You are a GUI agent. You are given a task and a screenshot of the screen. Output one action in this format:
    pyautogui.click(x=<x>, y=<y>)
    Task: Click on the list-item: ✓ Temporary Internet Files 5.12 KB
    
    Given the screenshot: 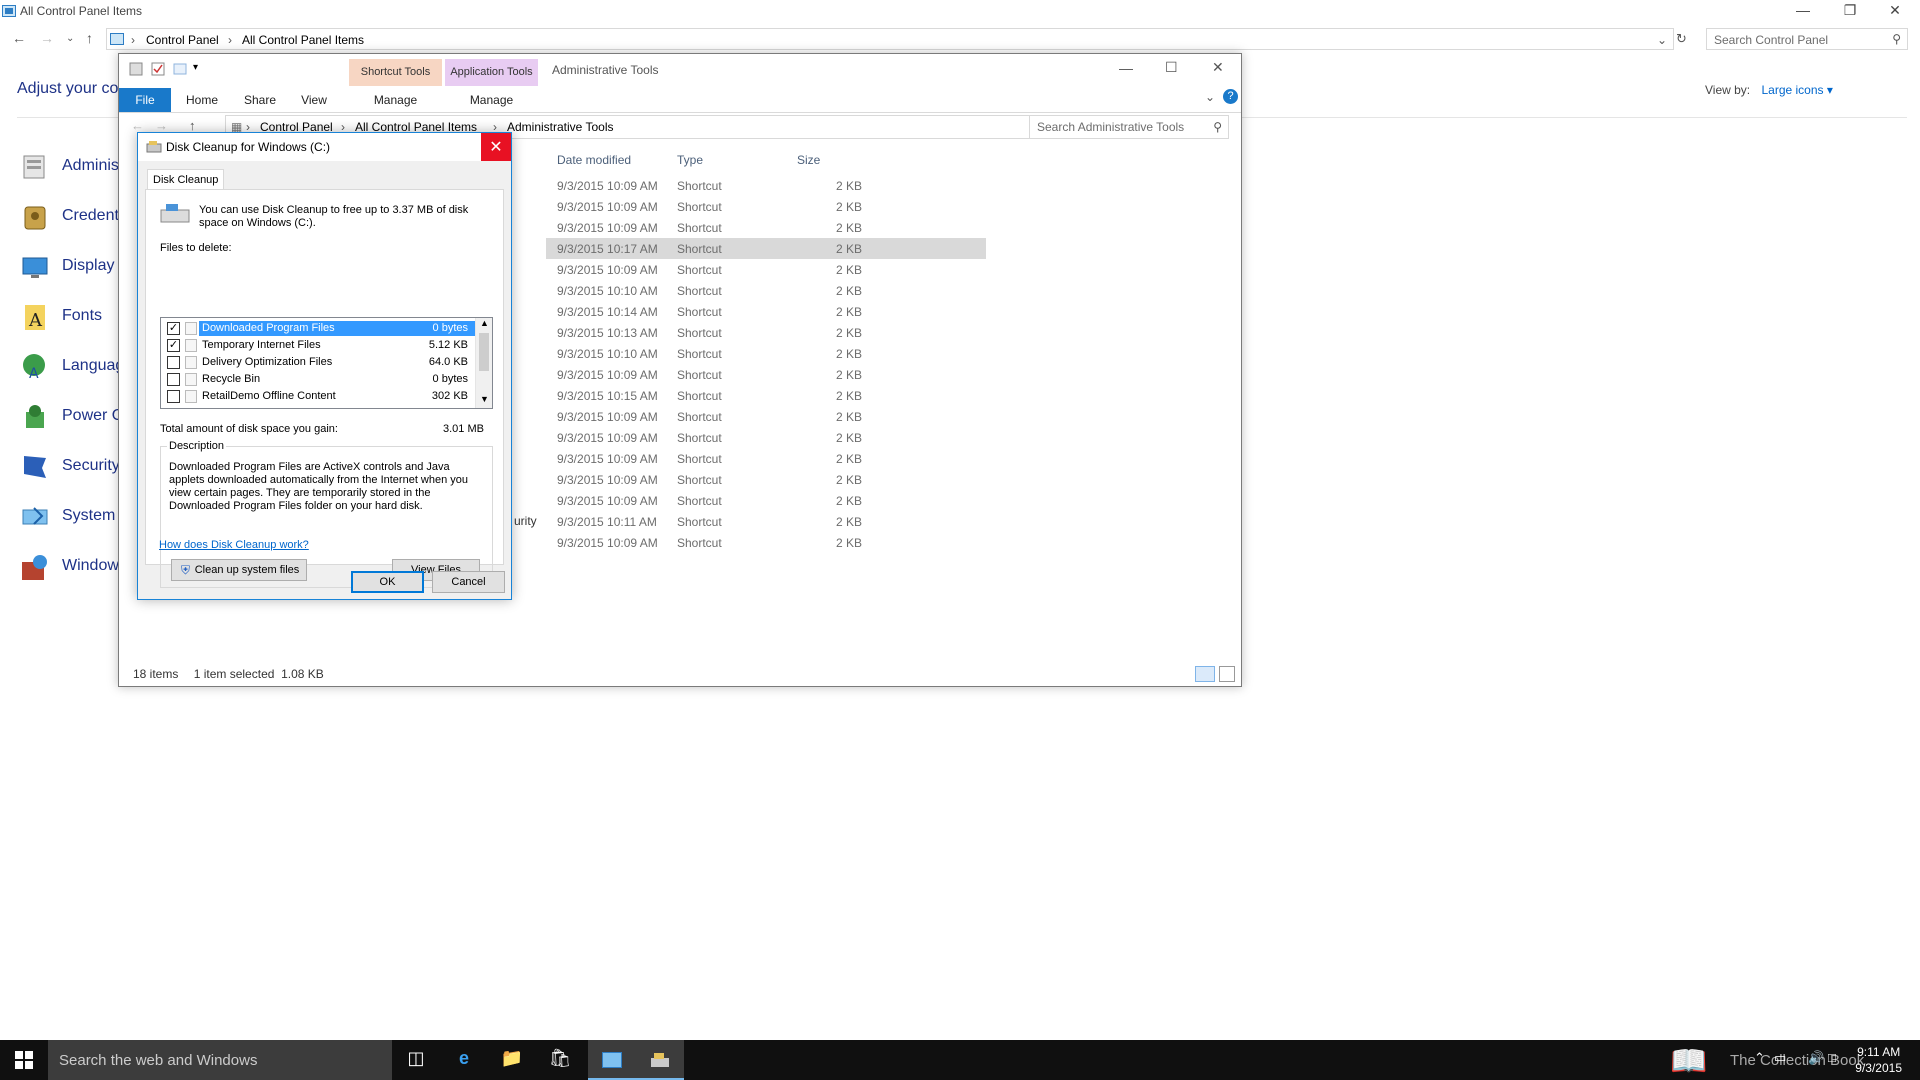 What is the action you would take?
    pyautogui.click(x=318, y=345)
    